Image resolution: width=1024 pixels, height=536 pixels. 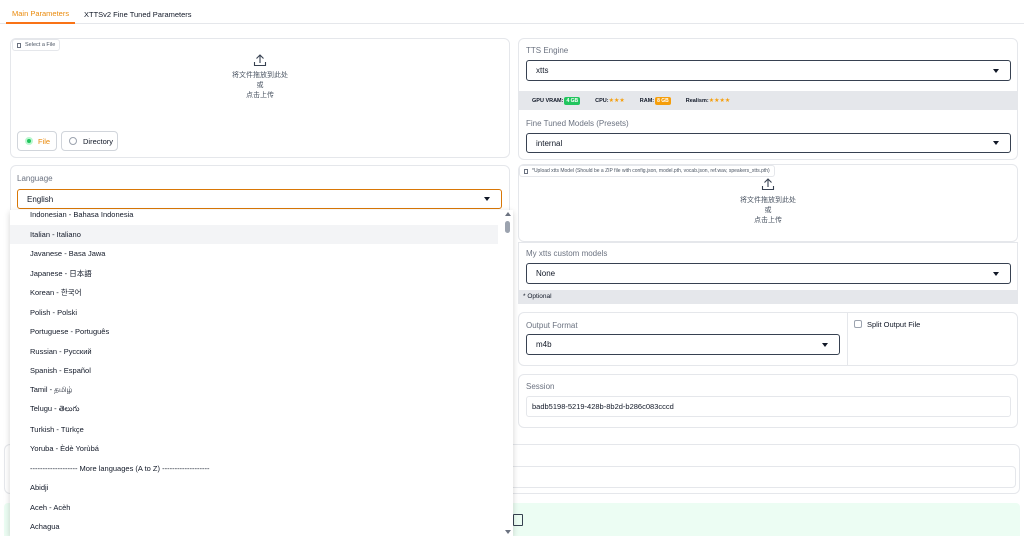 What do you see at coordinates (35, 178) in the screenshot?
I see `language-label: Language` at bounding box center [35, 178].